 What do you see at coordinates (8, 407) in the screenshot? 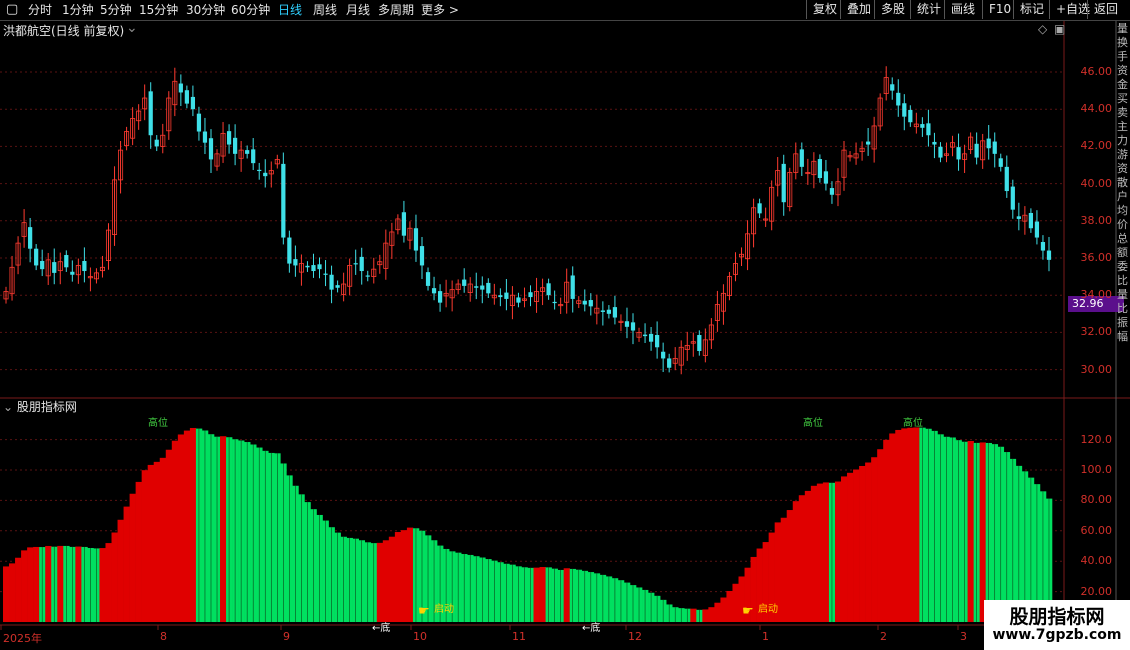
I see `collapse-icon: ⌄` at bounding box center [8, 407].